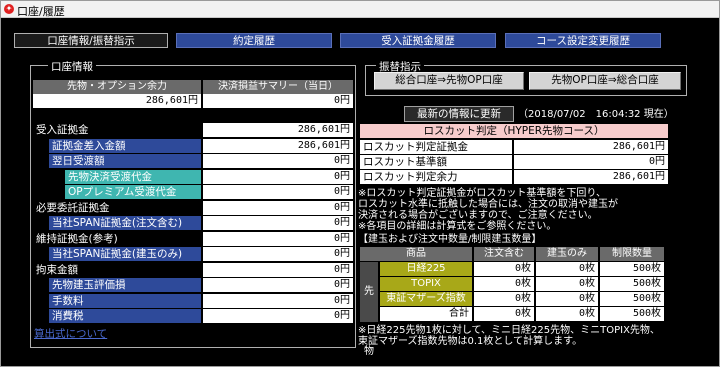  What do you see at coordinates (488, 204) in the screenshot?
I see `losscut-note-line: ロスカット水準に抵触した場合には、注文の取消や建玉が` at bounding box center [488, 204].